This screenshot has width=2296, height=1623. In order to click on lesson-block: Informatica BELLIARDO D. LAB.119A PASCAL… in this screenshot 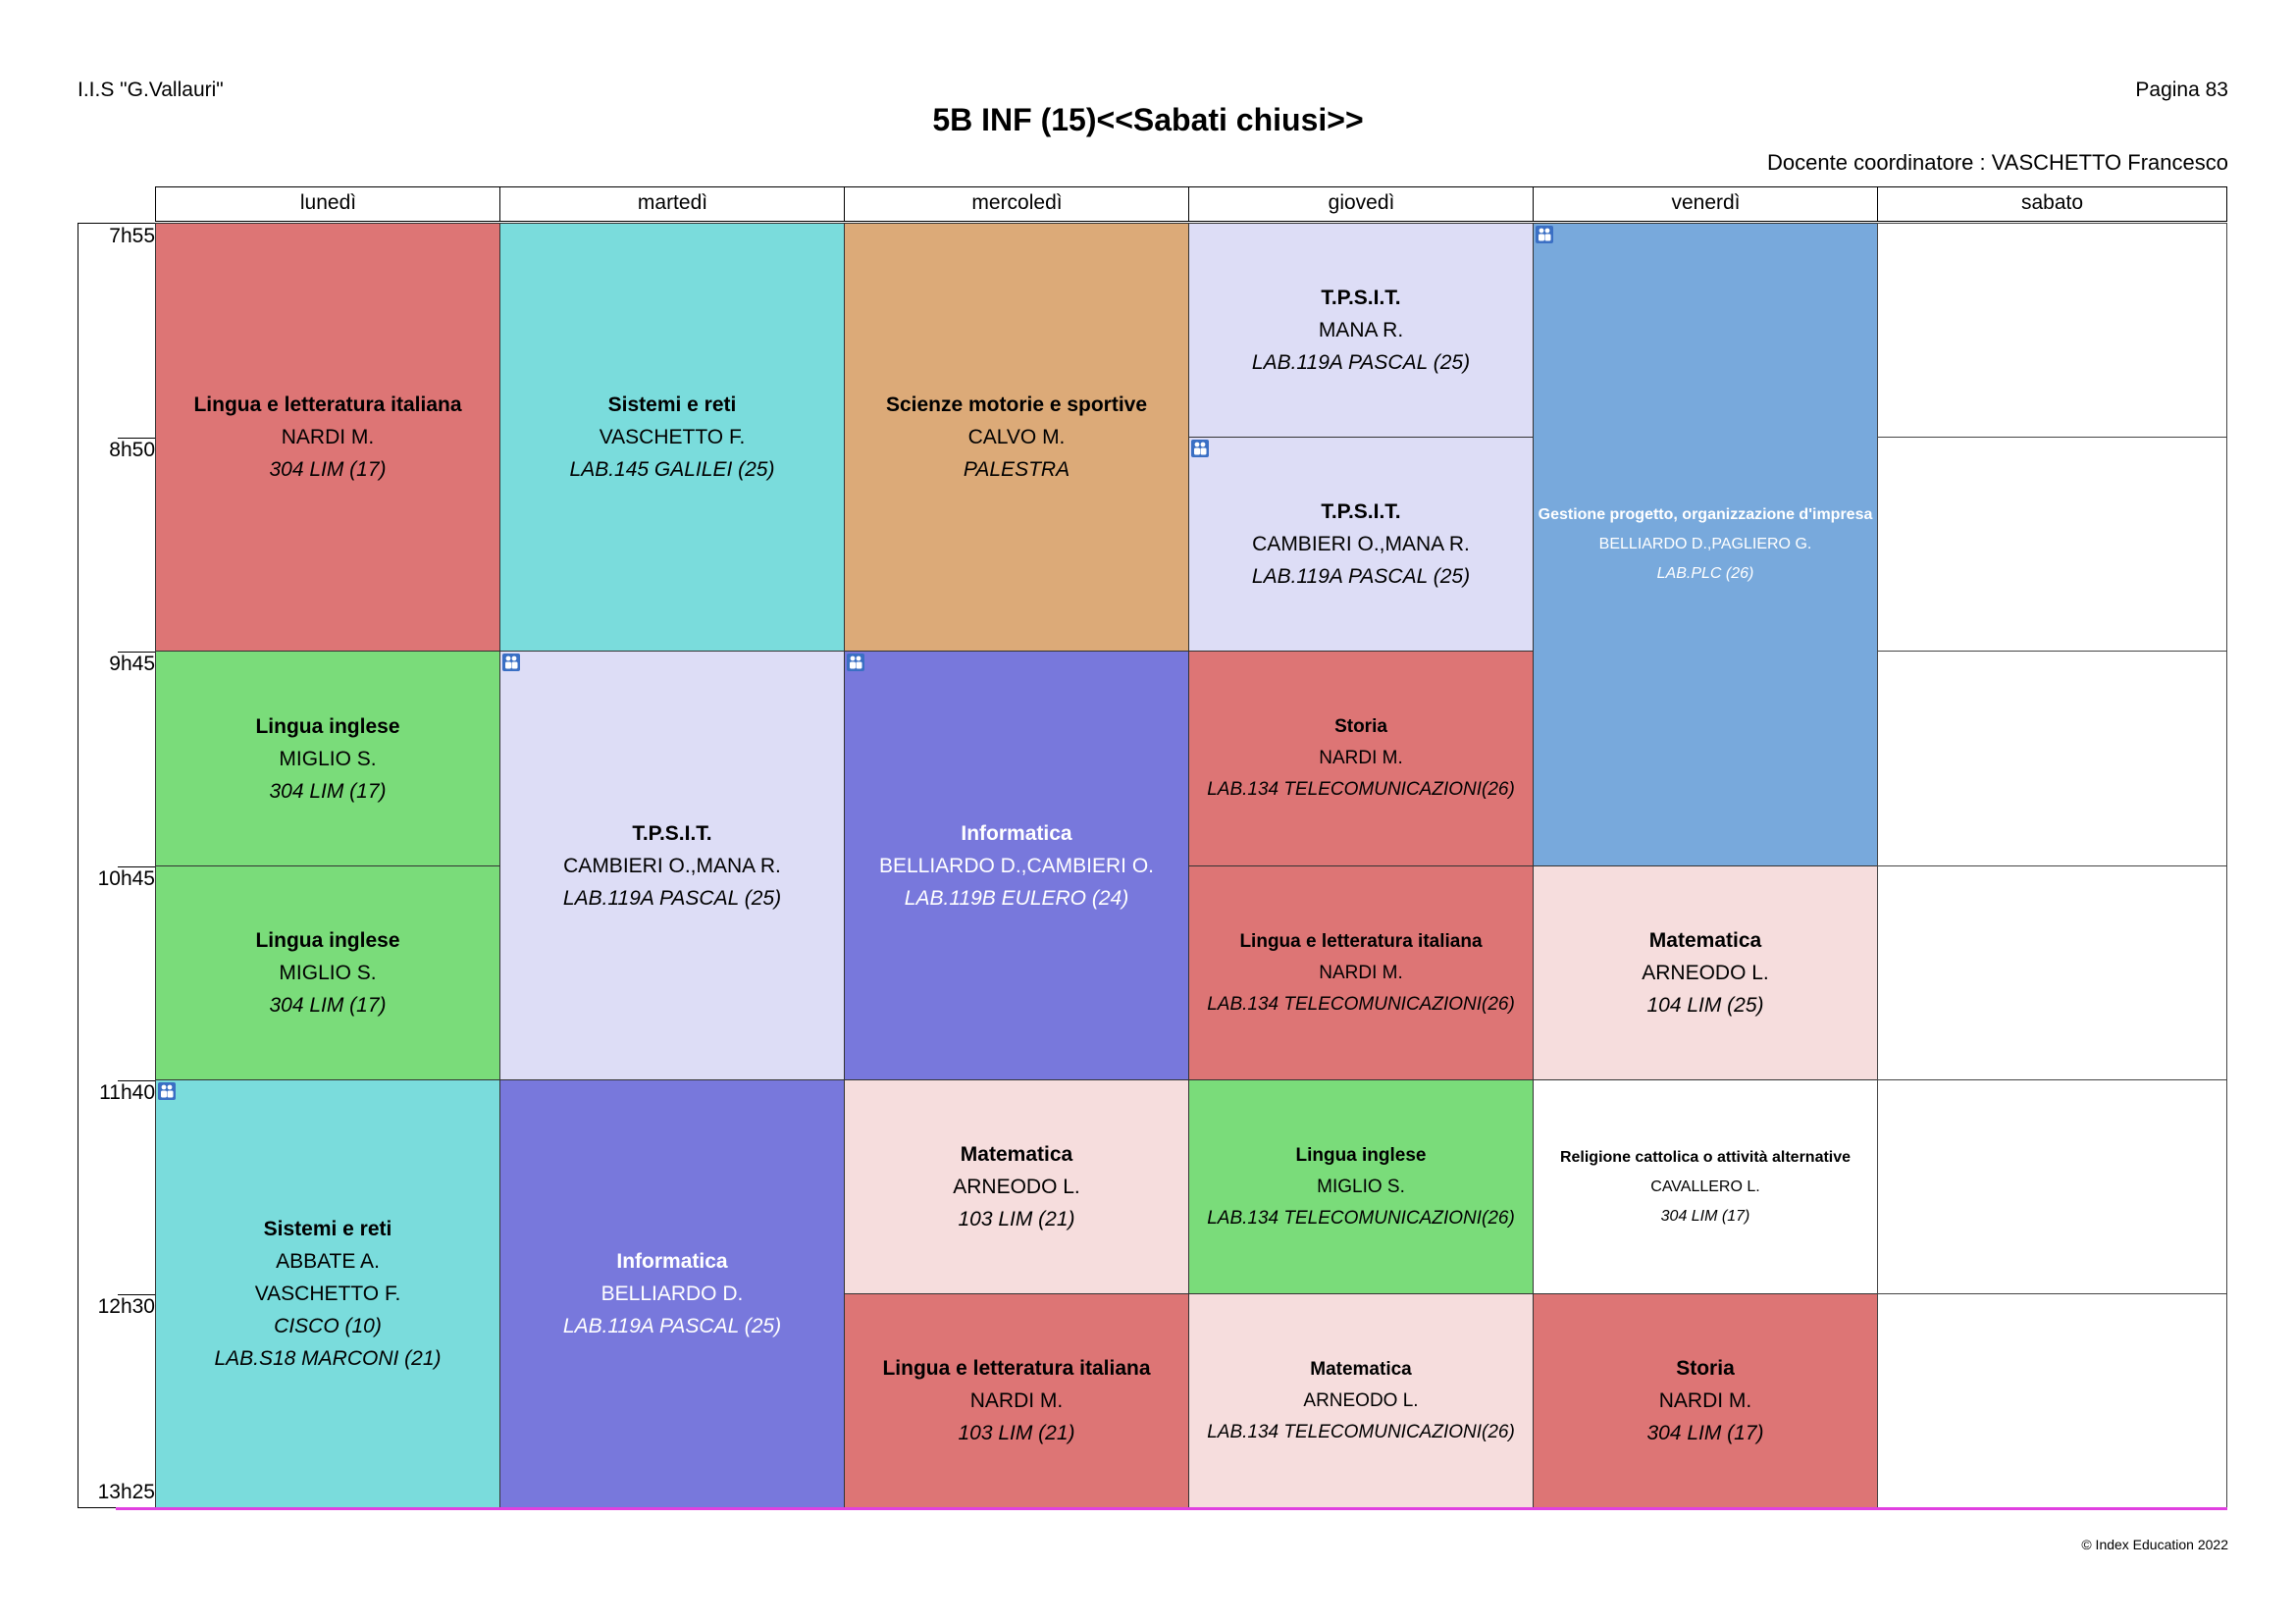, I will do `click(672, 1293)`.